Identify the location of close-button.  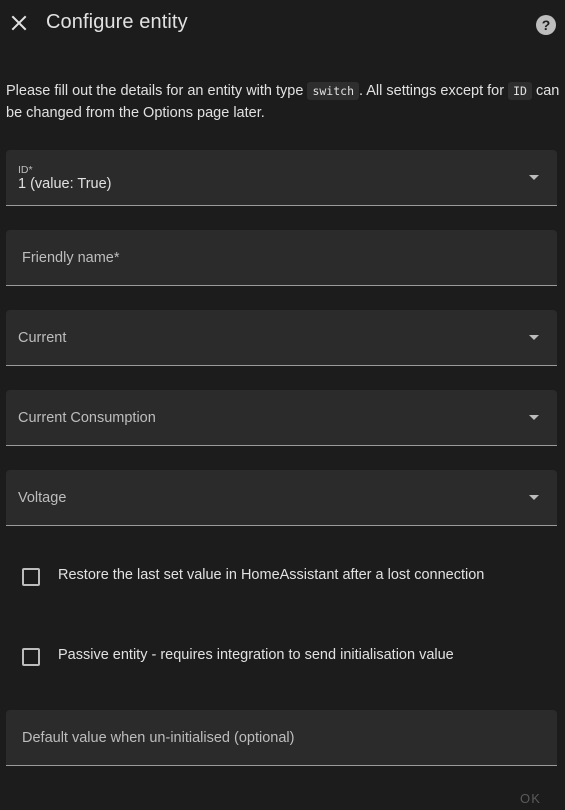
(19, 23).